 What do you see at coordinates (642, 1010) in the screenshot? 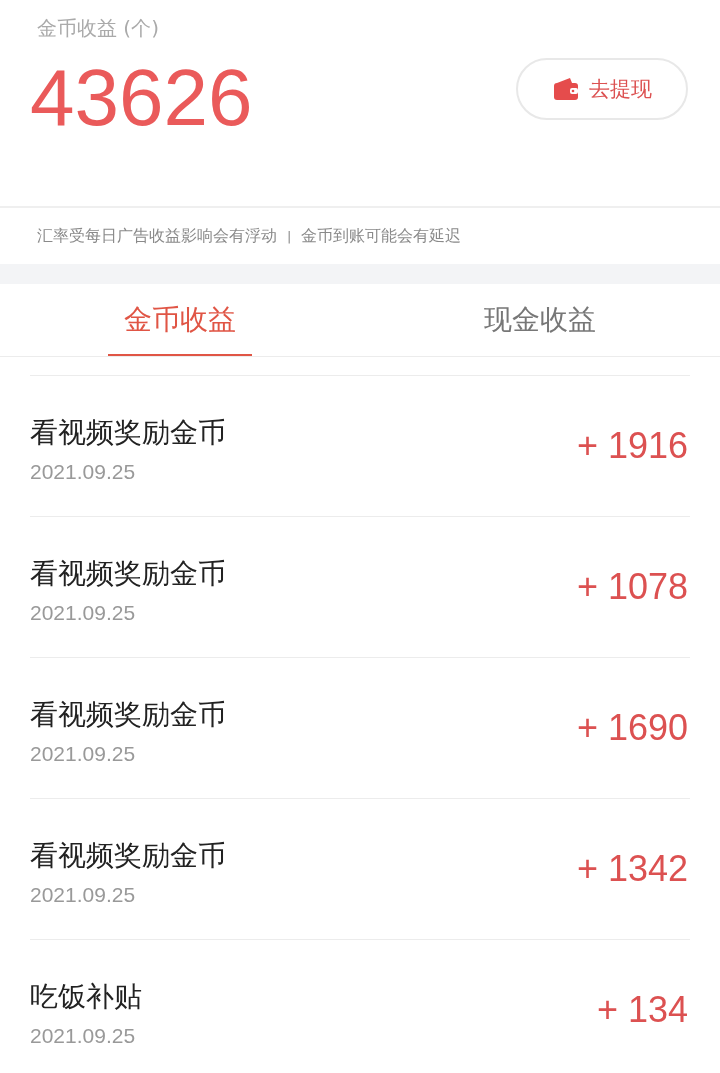
I see `coin-amount: + 134` at bounding box center [642, 1010].